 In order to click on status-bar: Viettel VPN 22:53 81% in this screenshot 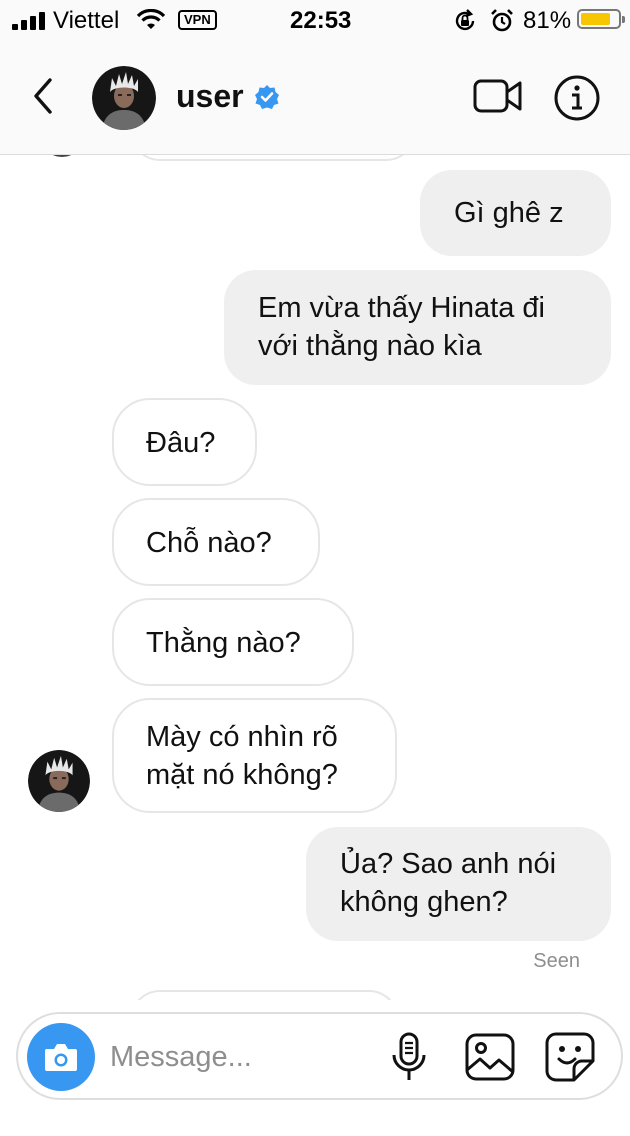, I will do `click(315, 22)`.